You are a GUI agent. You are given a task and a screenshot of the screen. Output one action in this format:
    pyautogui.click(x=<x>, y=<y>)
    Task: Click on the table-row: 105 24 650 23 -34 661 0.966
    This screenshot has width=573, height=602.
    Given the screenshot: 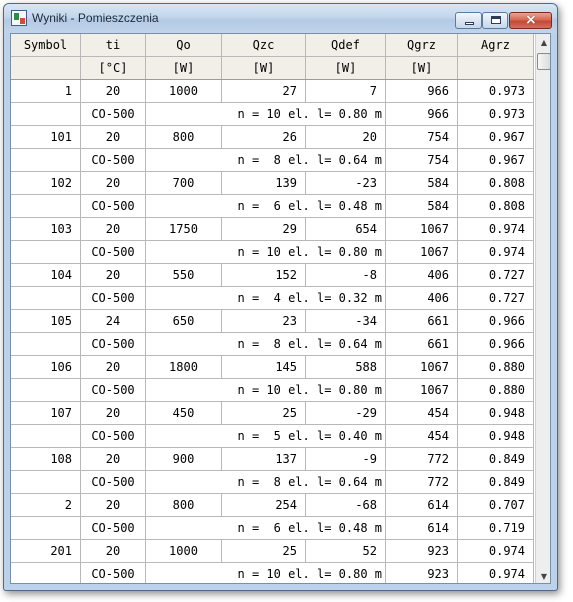 What is the action you would take?
    pyautogui.click(x=272, y=321)
    